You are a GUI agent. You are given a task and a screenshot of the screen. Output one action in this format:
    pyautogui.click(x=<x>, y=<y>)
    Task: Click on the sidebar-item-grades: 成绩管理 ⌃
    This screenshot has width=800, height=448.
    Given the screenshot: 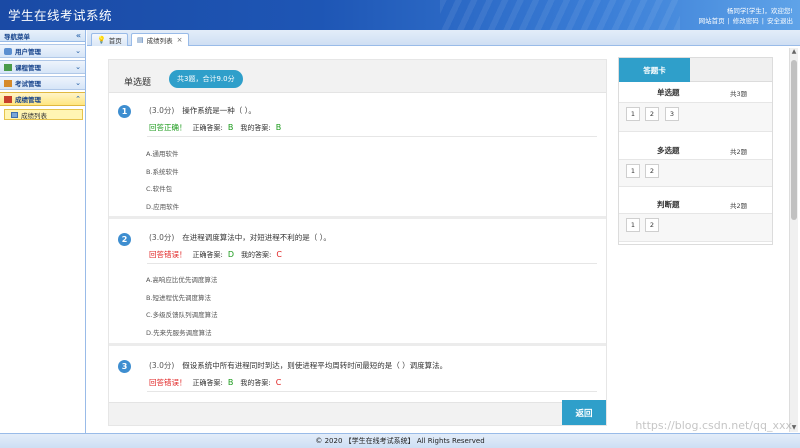 What is the action you would take?
    pyautogui.click(x=42, y=99)
    